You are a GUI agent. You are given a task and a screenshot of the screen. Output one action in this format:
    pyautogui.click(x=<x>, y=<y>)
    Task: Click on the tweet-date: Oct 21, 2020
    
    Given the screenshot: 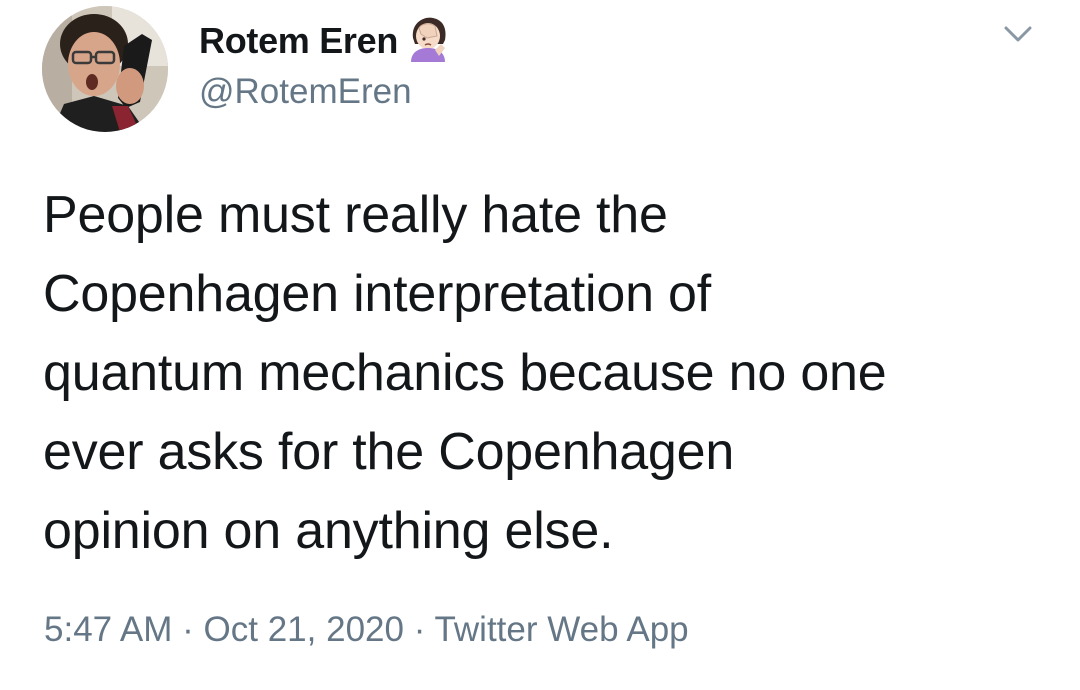 What is the action you would take?
    pyautogui.click(x=304, y=629)
    